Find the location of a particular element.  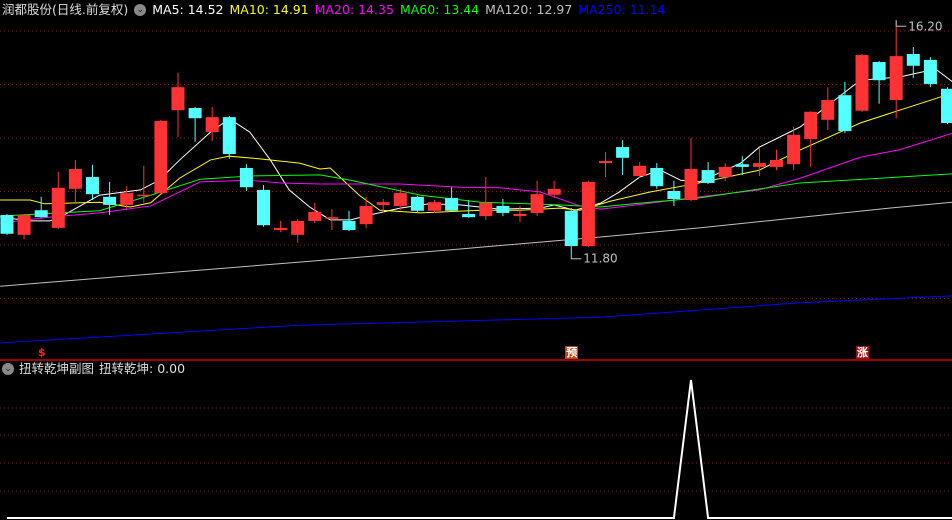

sub-title: 扭转乾坤副图 is located at coordinates (57, 368).